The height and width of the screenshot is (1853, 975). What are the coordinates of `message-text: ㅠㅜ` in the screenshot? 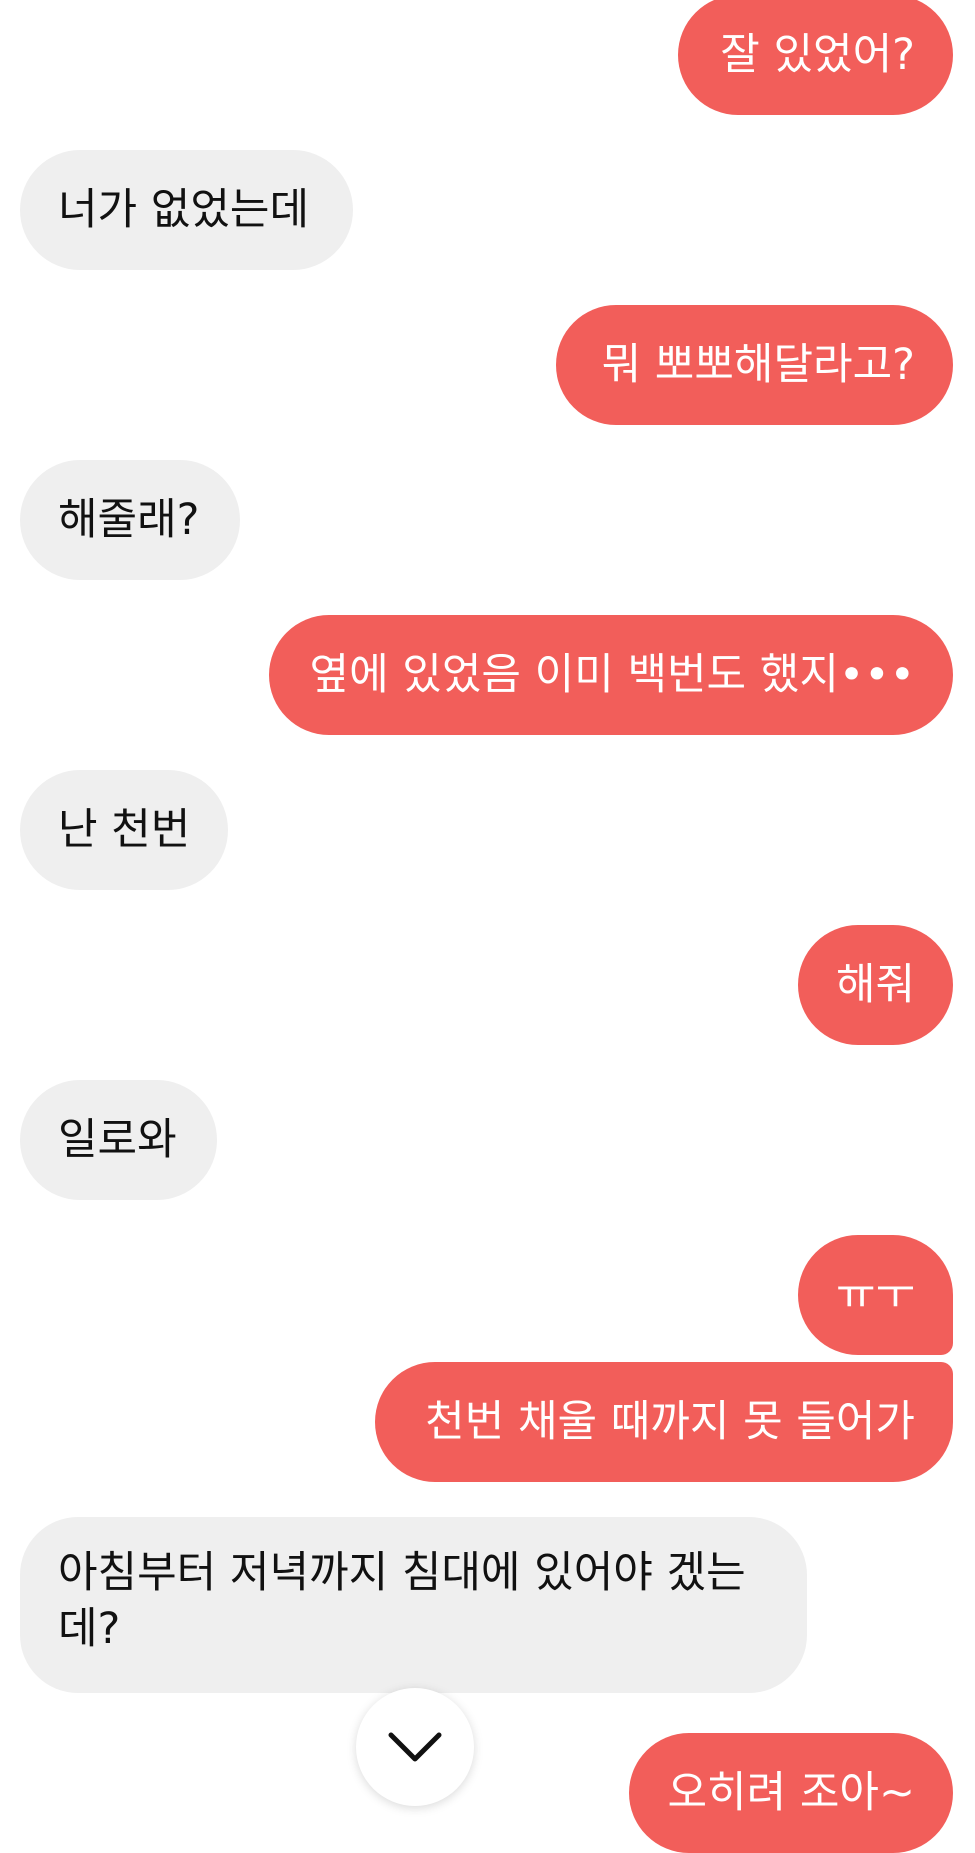 It's located at (876, 1295).